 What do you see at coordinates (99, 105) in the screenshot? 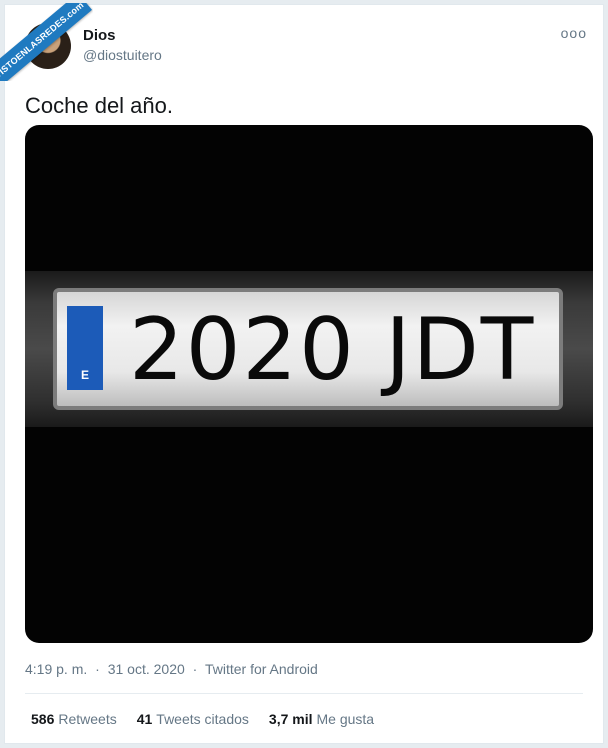
I see `tweet-text: Coche del año.` at bounding box center [99, 105].